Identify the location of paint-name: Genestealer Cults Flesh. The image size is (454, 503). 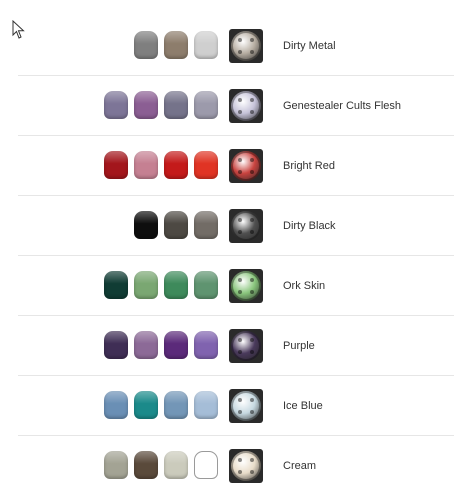
(342, 106).